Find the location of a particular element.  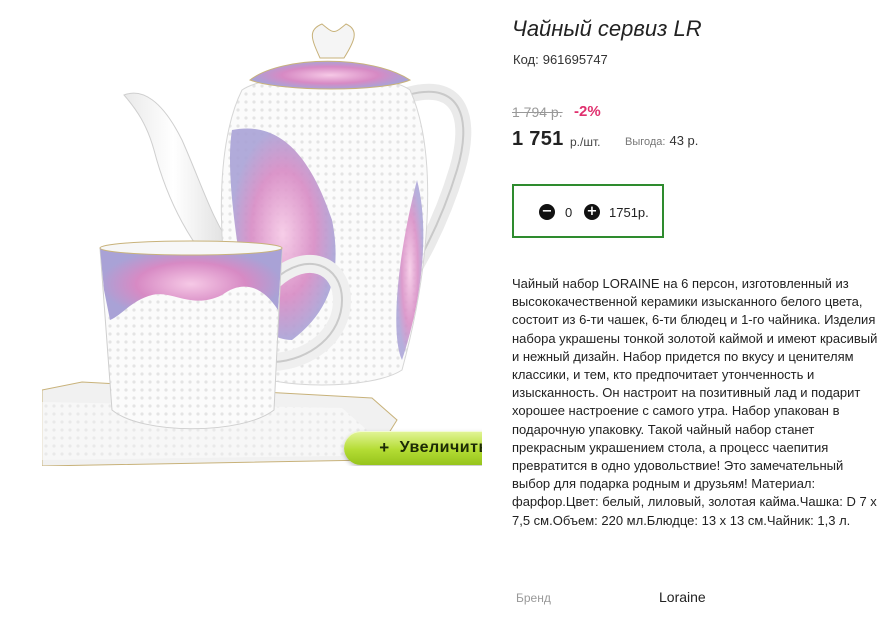

quantity-stepper: − 0 + 1751р. is located at coordinates (588, 211).